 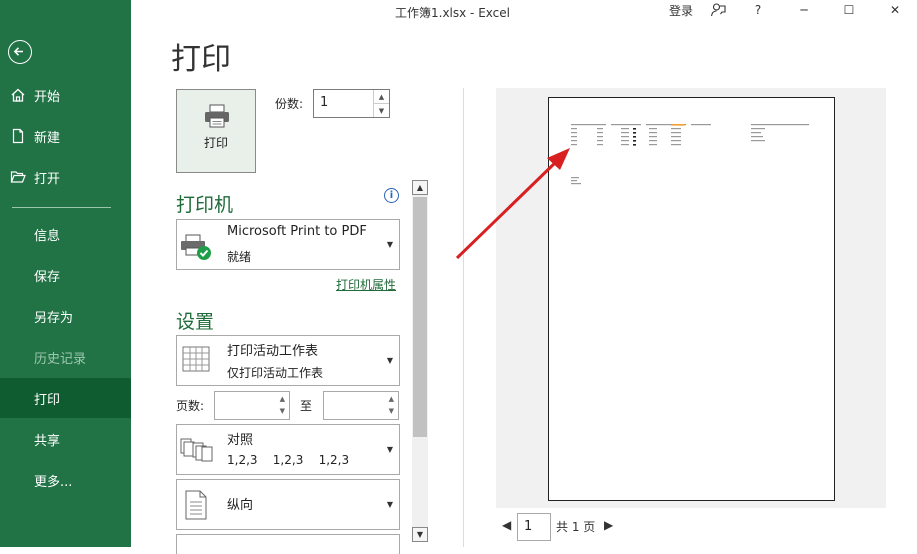 What do you see at coordinates (217, 118) in the screenshot?
I see `printer-icon` at bounding box center [217, 118].